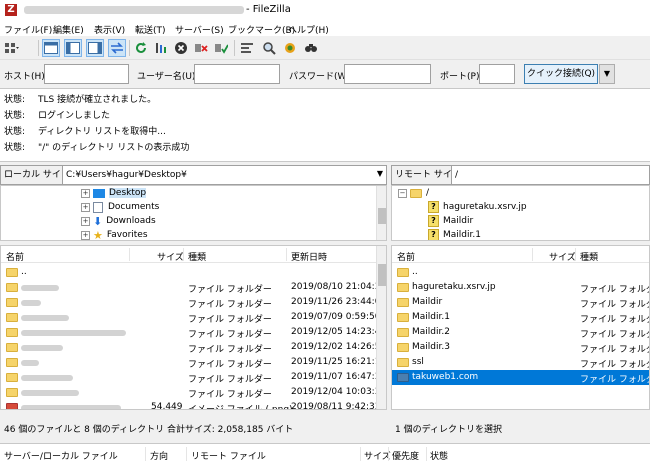 The image size is (650, 463). What do you see at coordinates (308, 29) in the screenshot?
I see `menu-help: ヘルプ(H)` at bounding box center [308, 29].